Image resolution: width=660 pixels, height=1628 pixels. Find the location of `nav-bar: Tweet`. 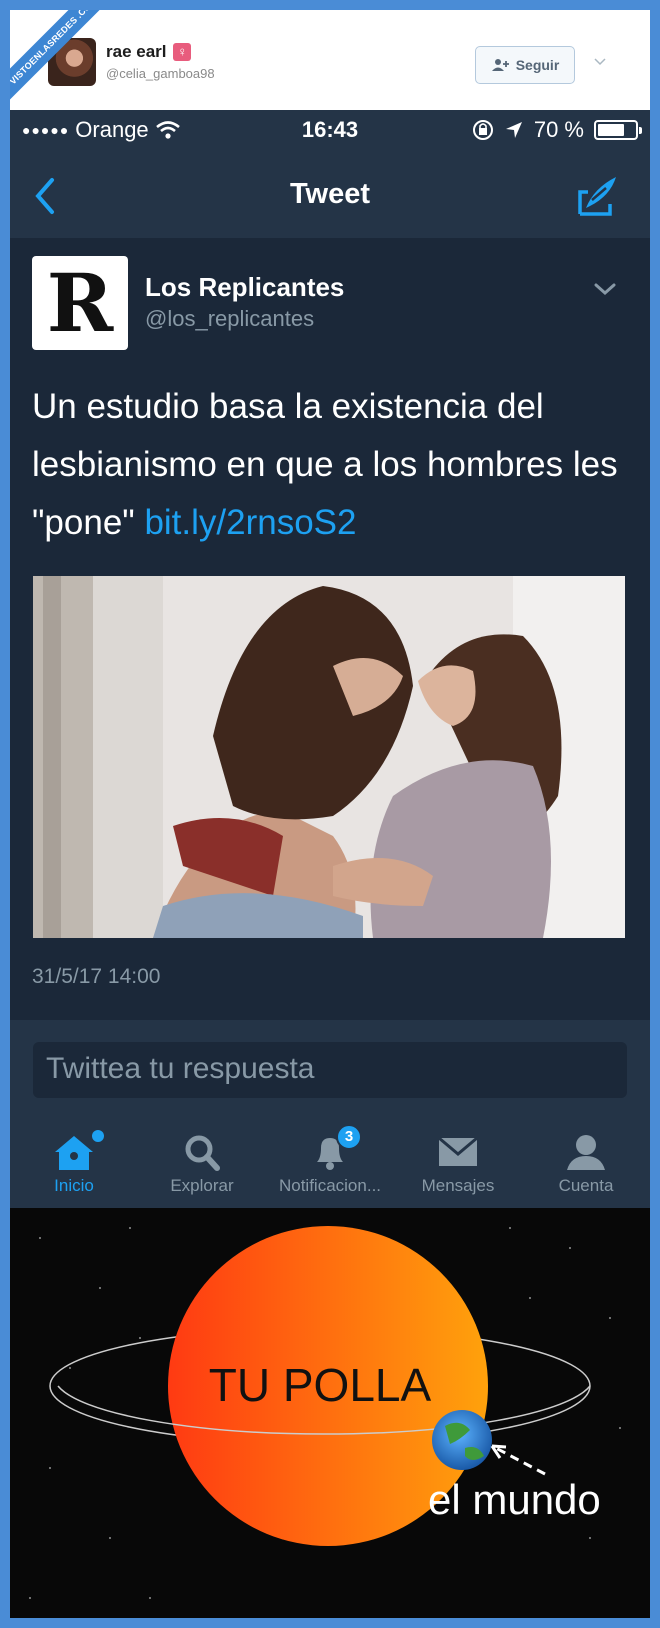

nav-bar: Tweet is located at coordinates (330, 194).